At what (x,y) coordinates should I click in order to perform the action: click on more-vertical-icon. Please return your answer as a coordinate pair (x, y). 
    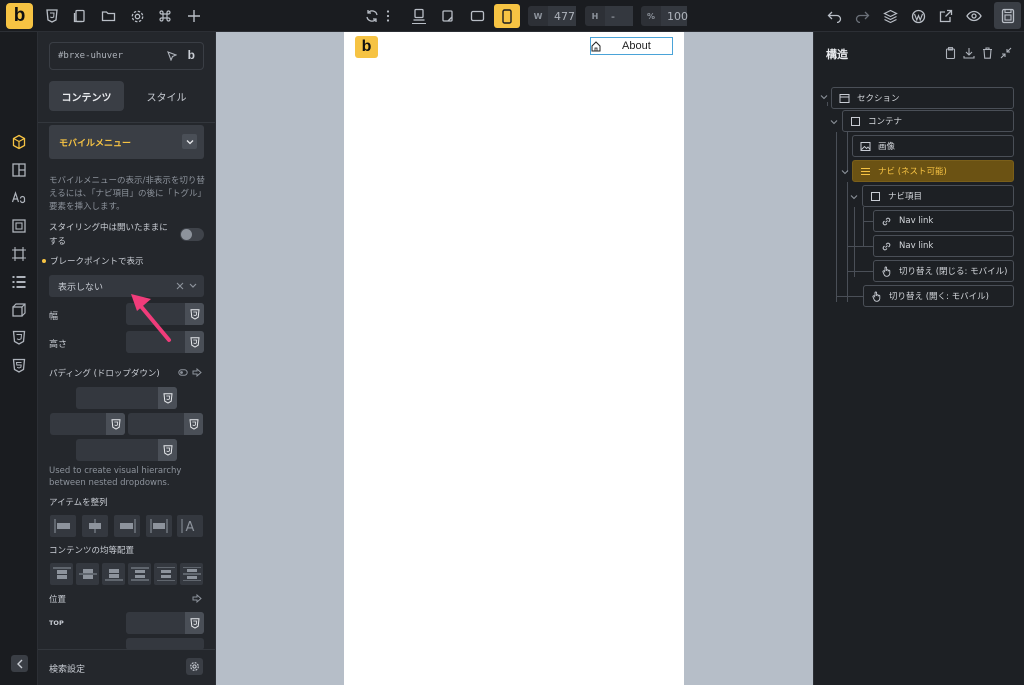
    Looking at the image, I should click on (388, 16).